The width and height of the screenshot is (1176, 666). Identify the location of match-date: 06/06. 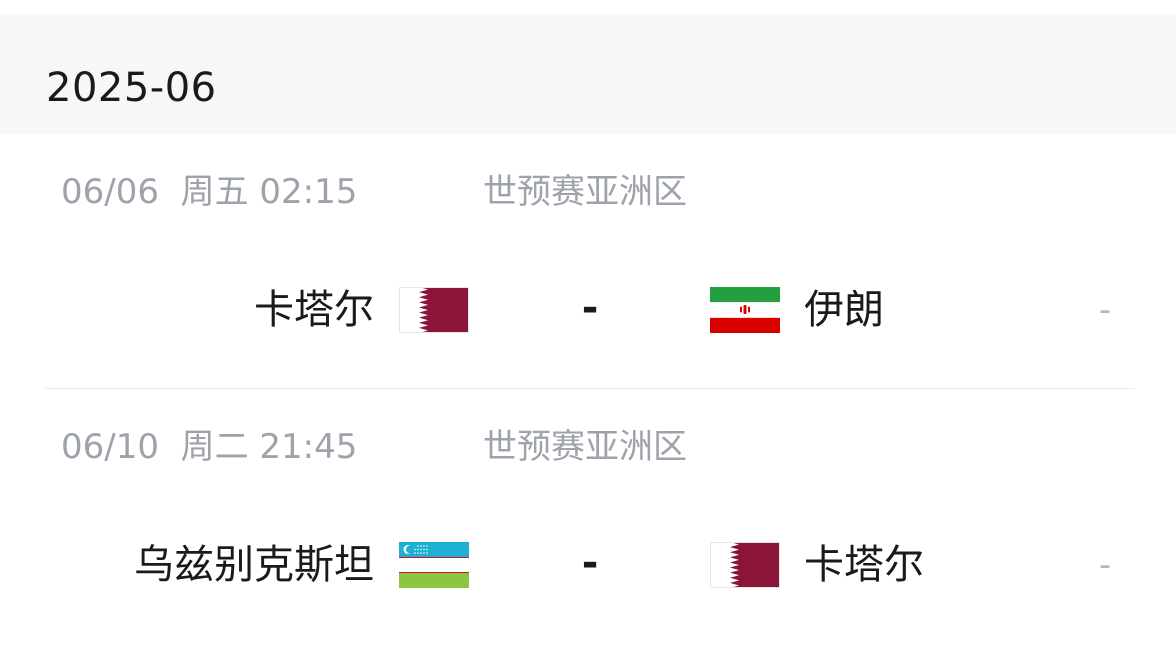
(110, 192).